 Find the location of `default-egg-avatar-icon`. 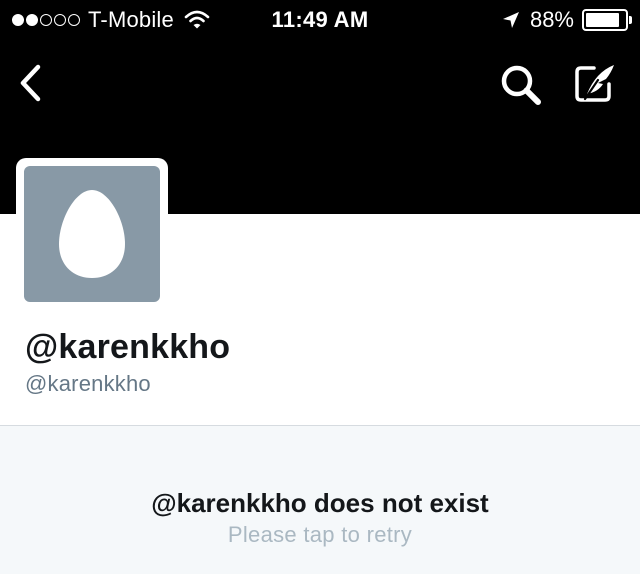

default-egg-avatar-icon is located at coordinates (92, 234).